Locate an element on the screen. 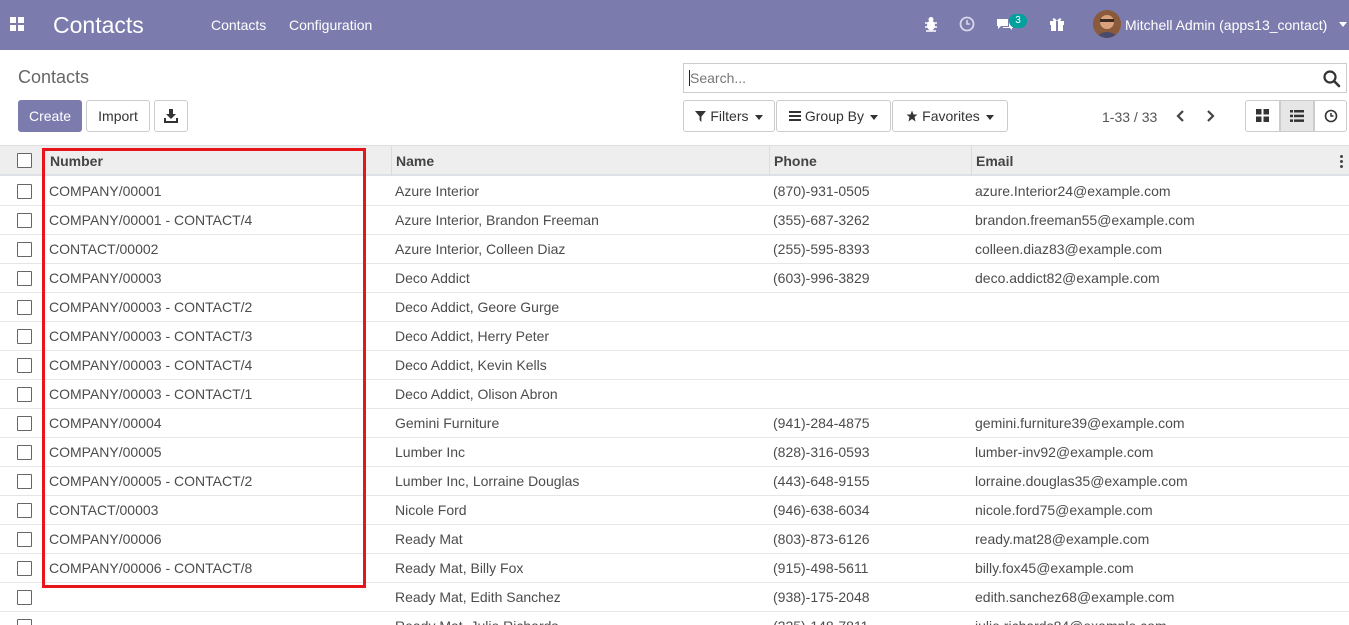  cell-name: Ready Mat, Billy Fox is located at coordinates (459, 568).